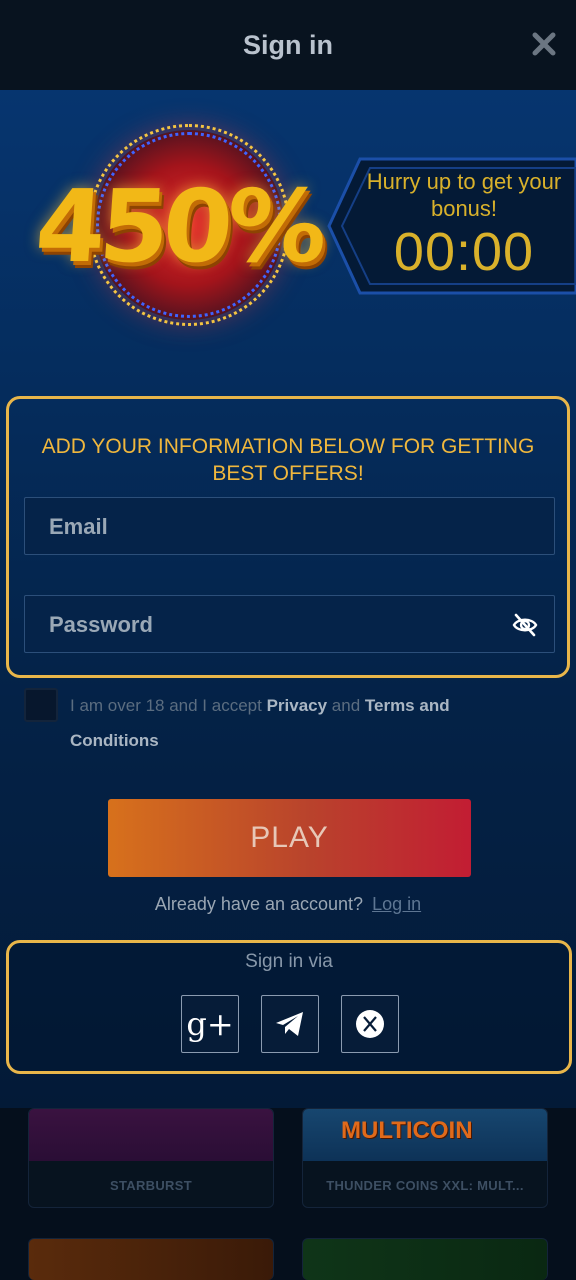 The image size is (576, 1280). I want to click on password-field: Password, so click(289, 624).